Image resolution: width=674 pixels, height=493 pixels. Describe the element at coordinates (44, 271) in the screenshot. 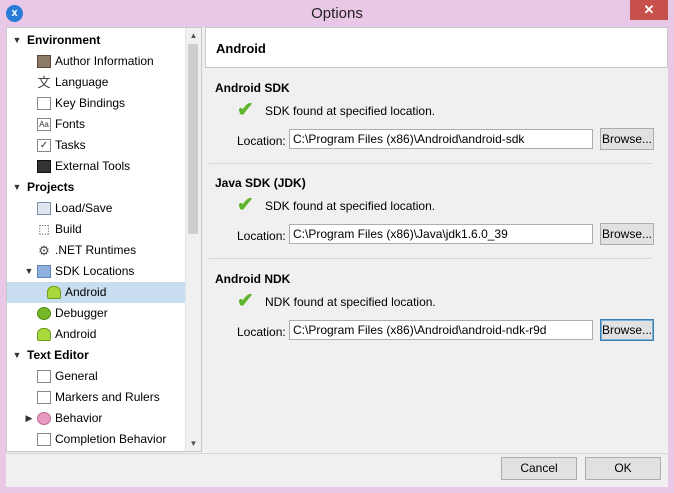

I see `folder-icon` at that location.